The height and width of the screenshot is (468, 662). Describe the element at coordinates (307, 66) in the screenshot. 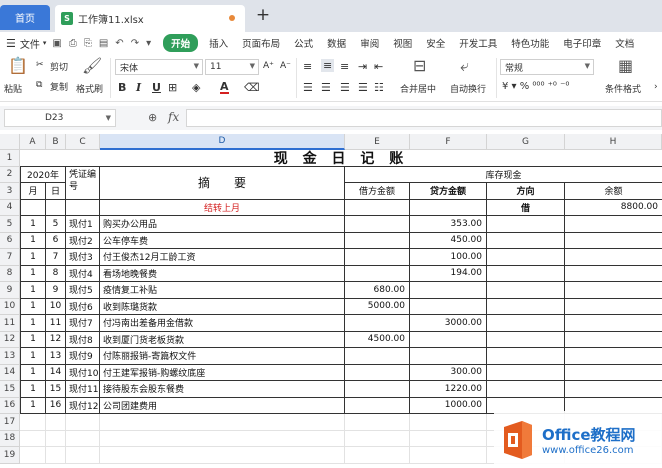

I see `align-top-icon: ≡` at that location.